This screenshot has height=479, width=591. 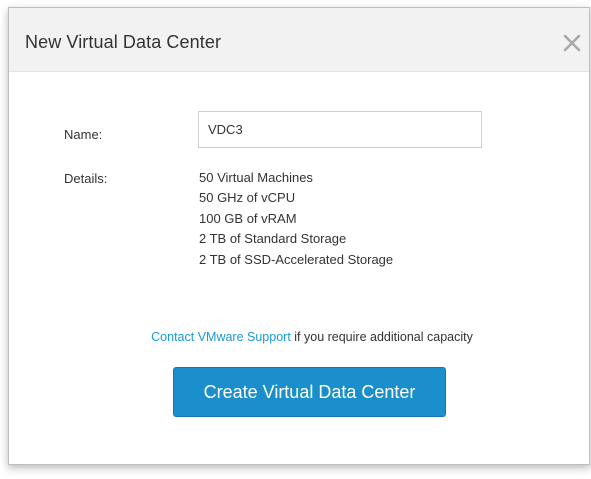 What do you see at coordinates (86, 178) in the screenshot?
I see `details-label: Details:` at bounding box center [86, 178].